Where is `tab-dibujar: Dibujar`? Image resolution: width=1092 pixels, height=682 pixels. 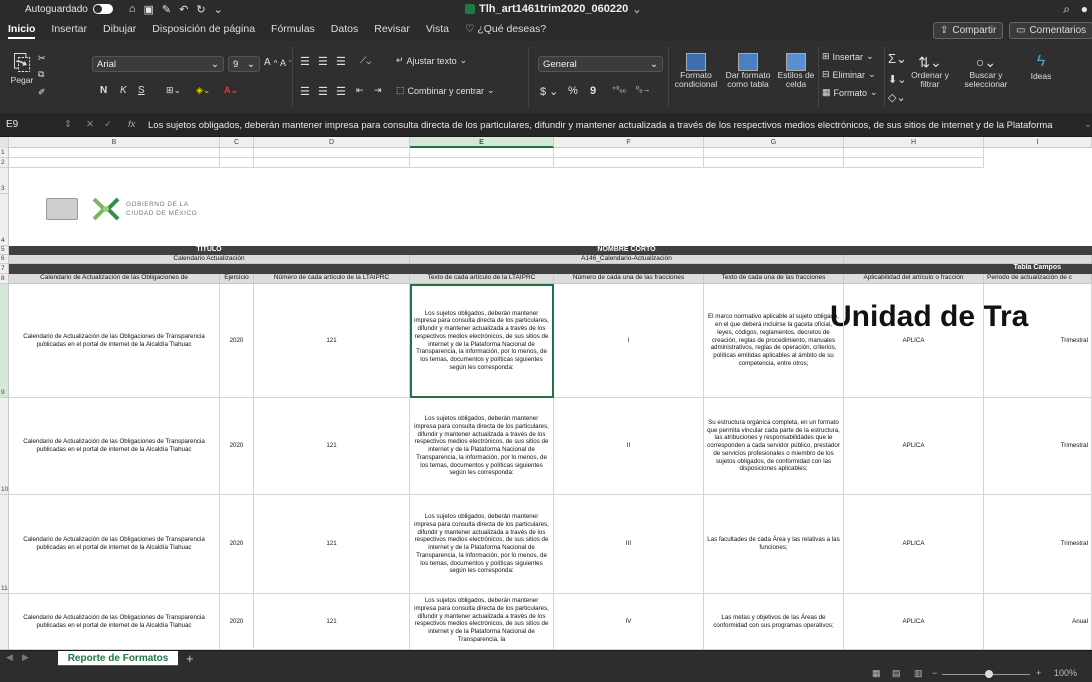 tab-dibujar: Dibujar is located at coordinates (119, 29).